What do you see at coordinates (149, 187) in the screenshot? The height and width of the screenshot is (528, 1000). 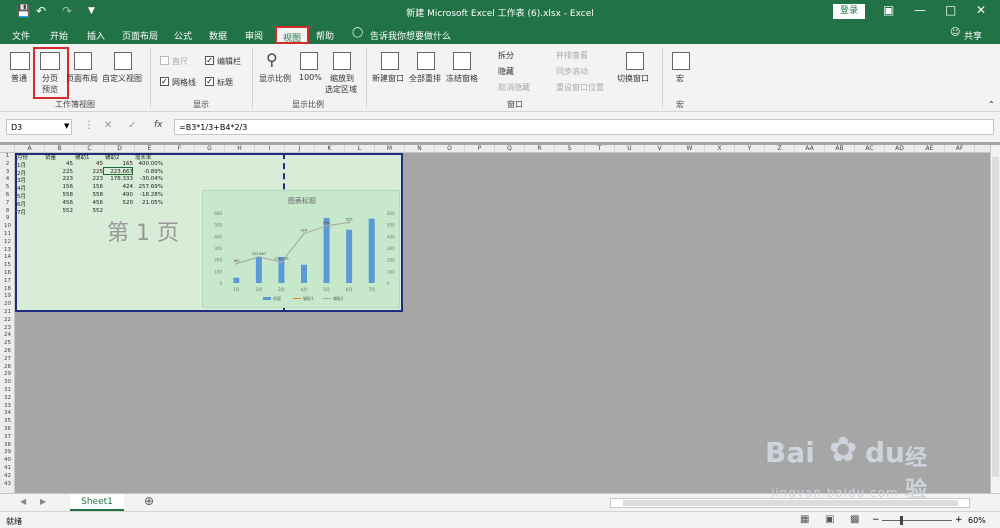 I see `table-cell: 257.69%` at bounding box center [149, 187].